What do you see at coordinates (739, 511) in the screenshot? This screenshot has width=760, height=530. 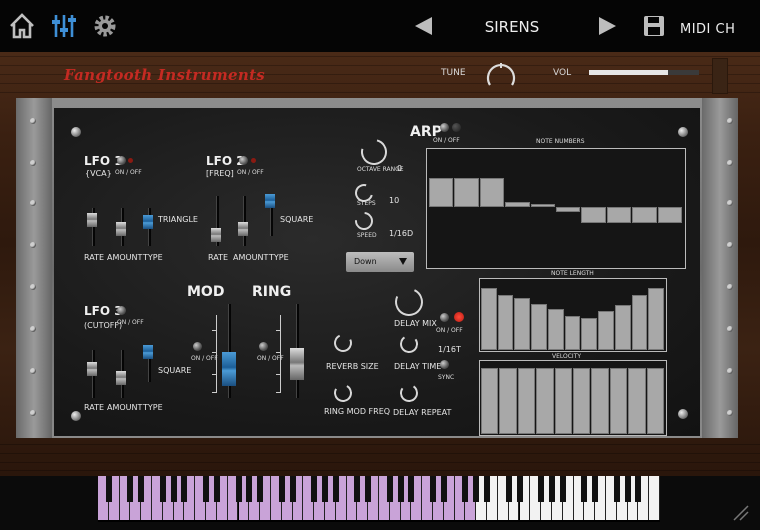 I see `resize-grip-icon` at bounding box center [739, 511].